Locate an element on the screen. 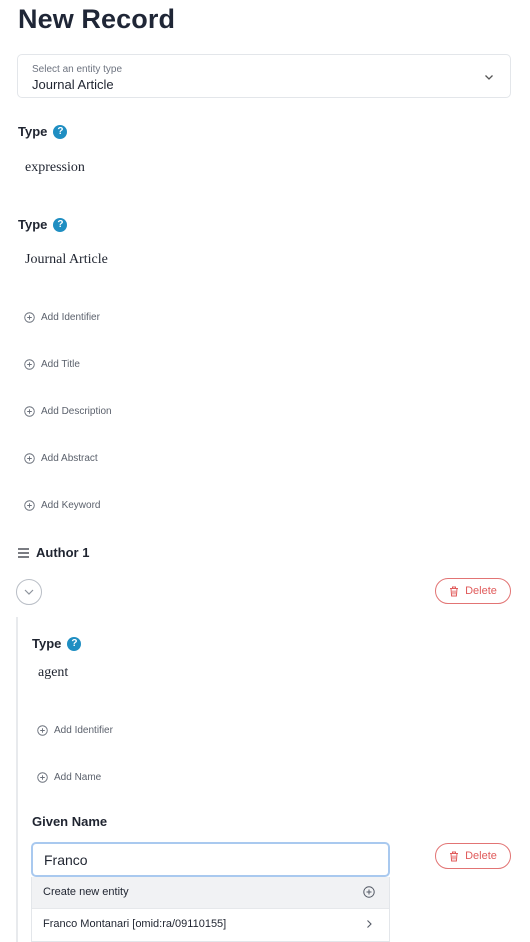 Image resolution: width=530 pixels, height=942 pixels. create-new-entity-label: Create new entity is located at coordinates (86, 892).